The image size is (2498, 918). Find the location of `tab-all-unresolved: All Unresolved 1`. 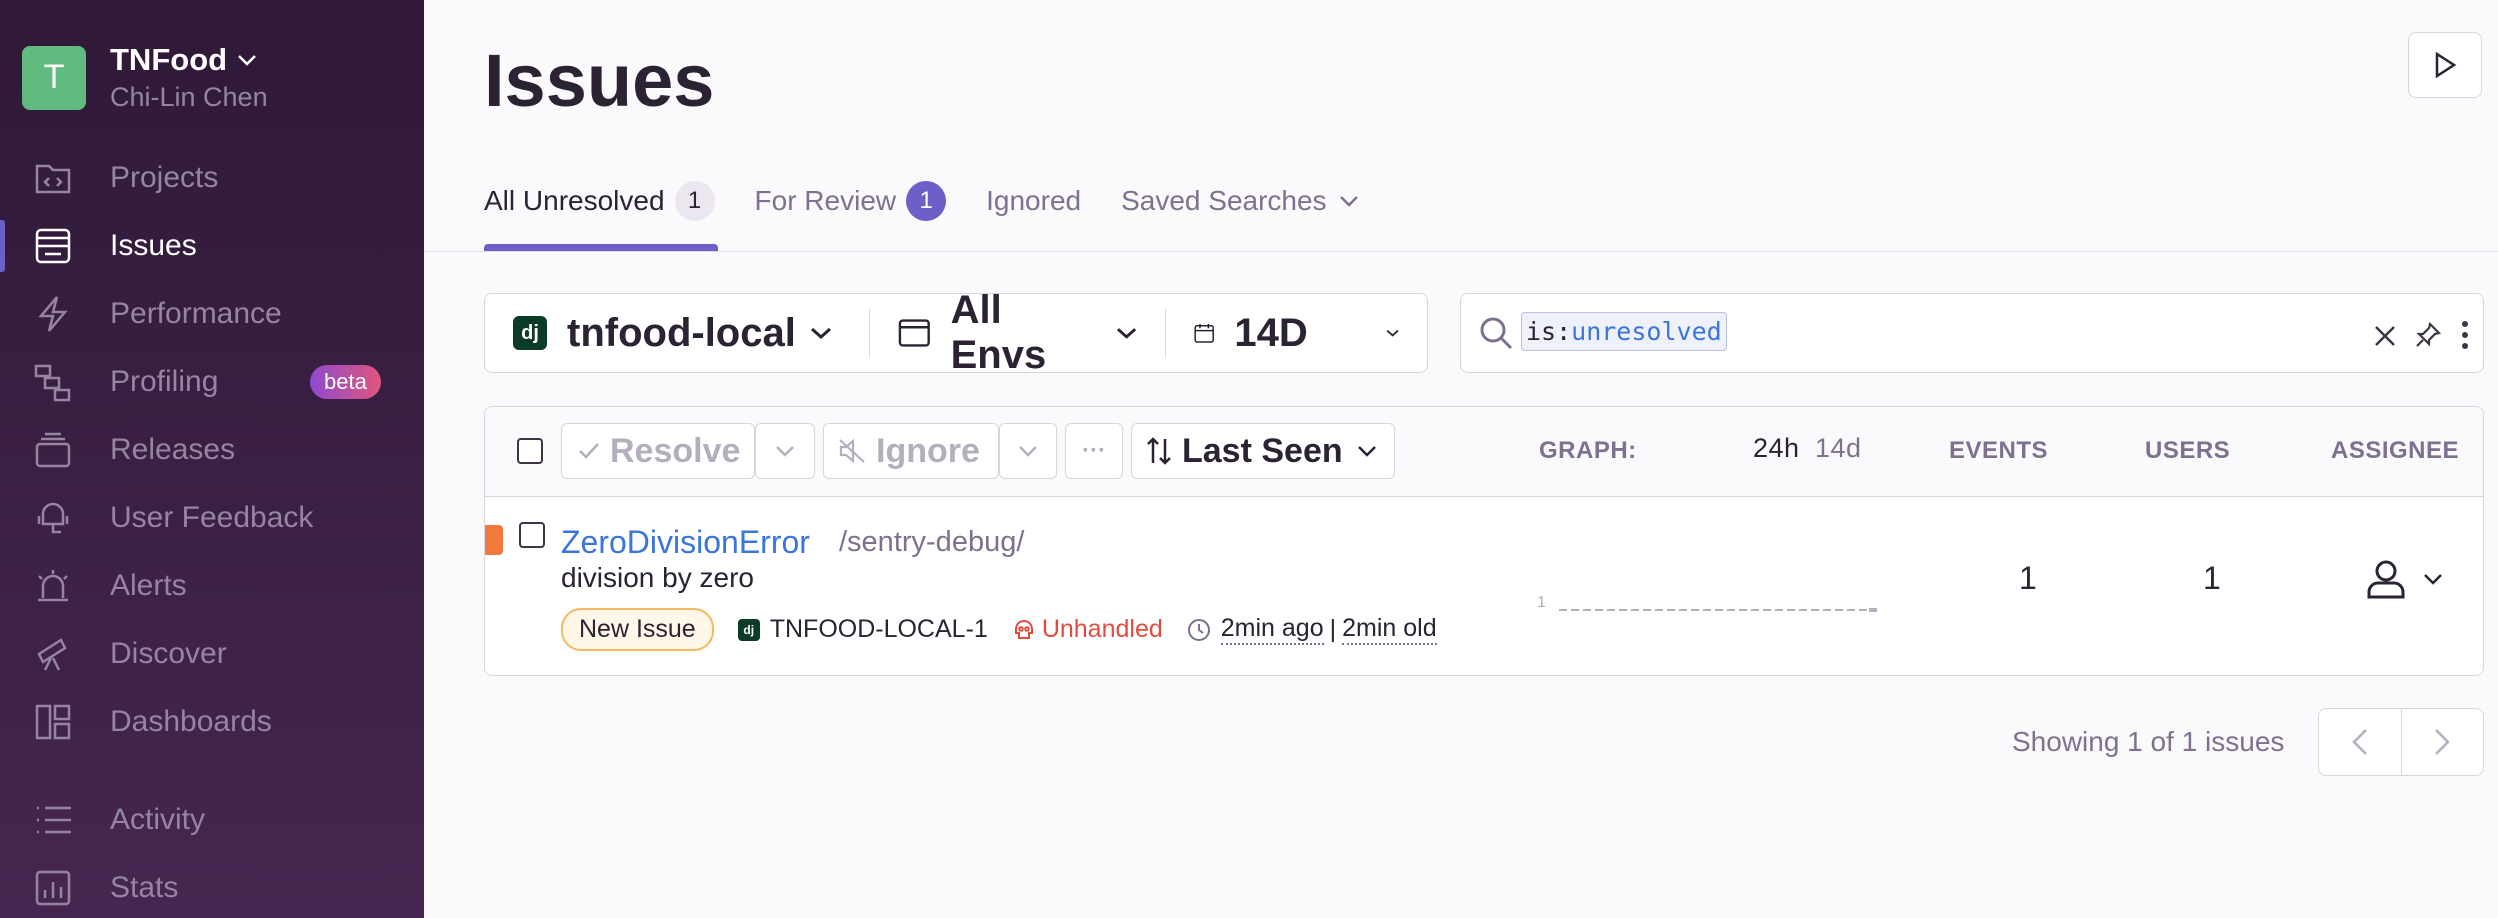

tab-all-unresolved: All Unresolved 1 is located at coordinates (599, 201).